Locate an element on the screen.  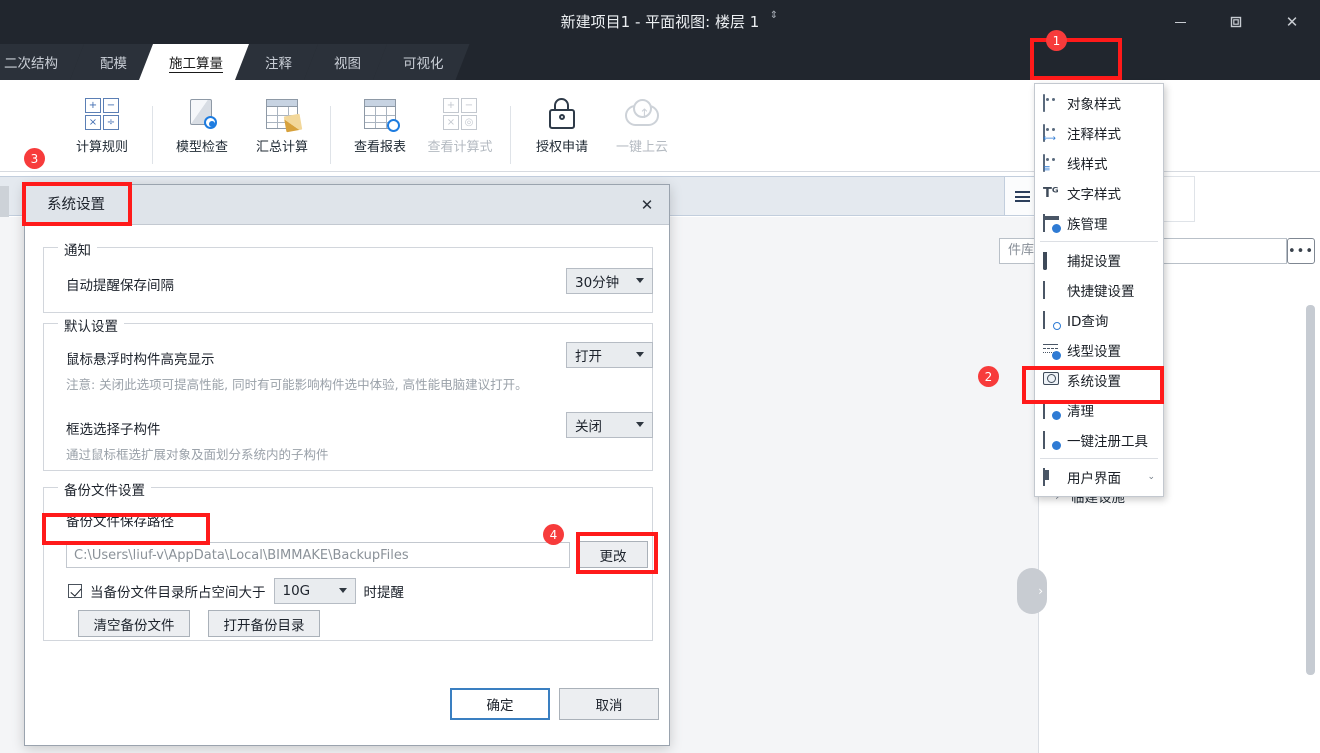
close-button: ✕ is located at coordinates (1292, 22).